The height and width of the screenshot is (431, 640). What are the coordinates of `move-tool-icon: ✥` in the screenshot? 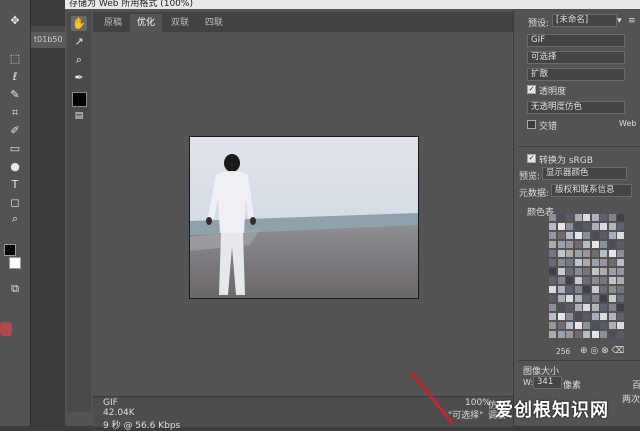 It's located at (15, 21).